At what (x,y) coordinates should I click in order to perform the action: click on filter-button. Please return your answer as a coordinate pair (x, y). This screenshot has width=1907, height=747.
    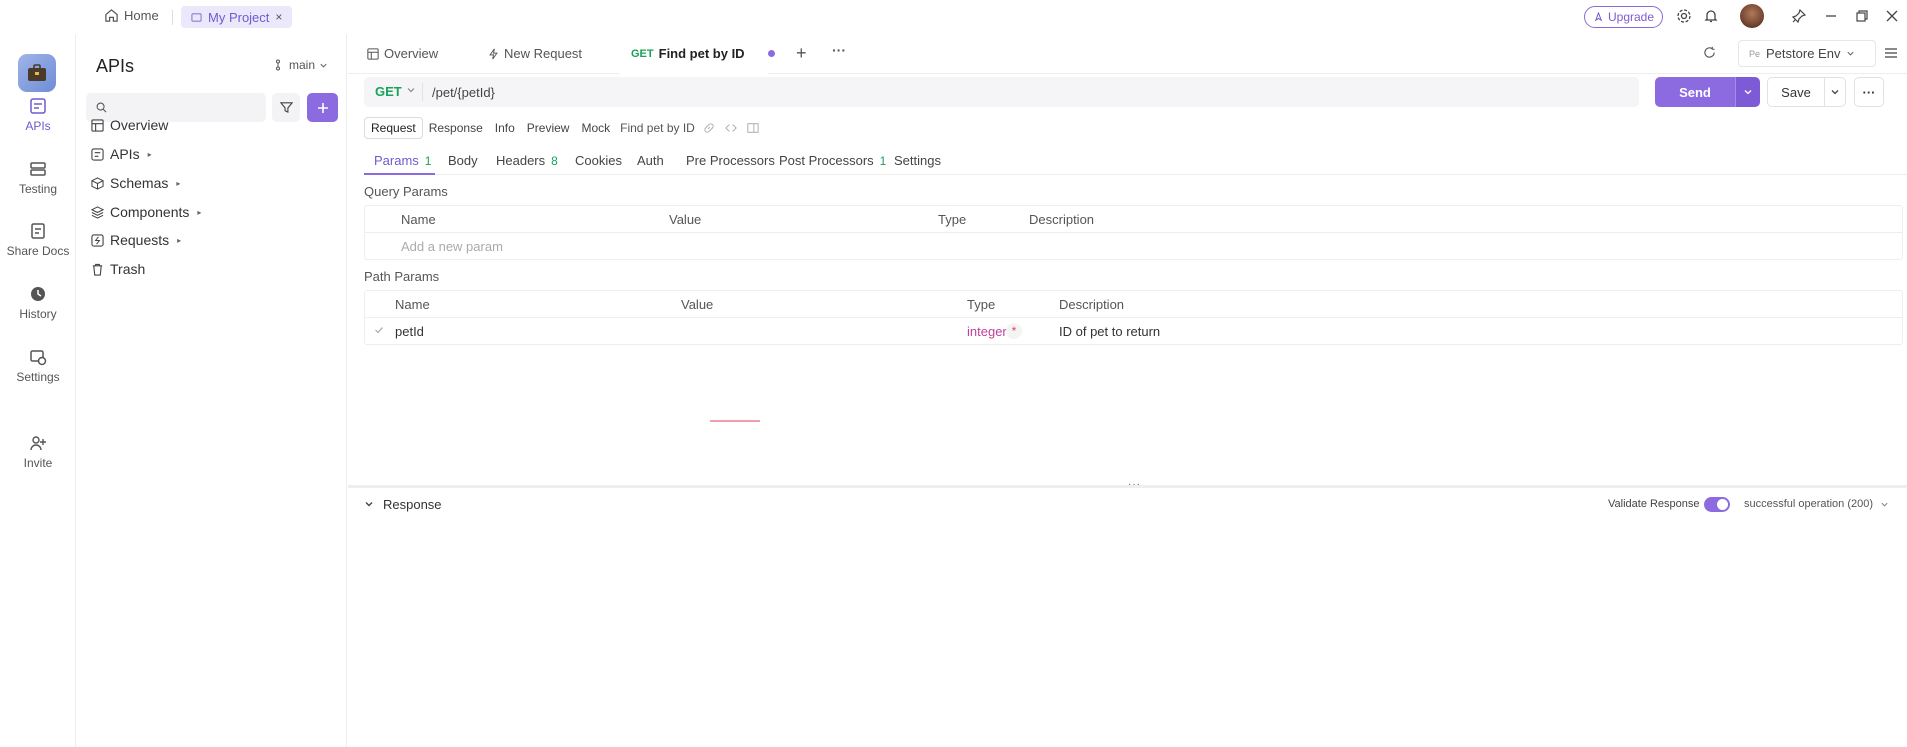
    Looking at the image, I should click on (286, 107).